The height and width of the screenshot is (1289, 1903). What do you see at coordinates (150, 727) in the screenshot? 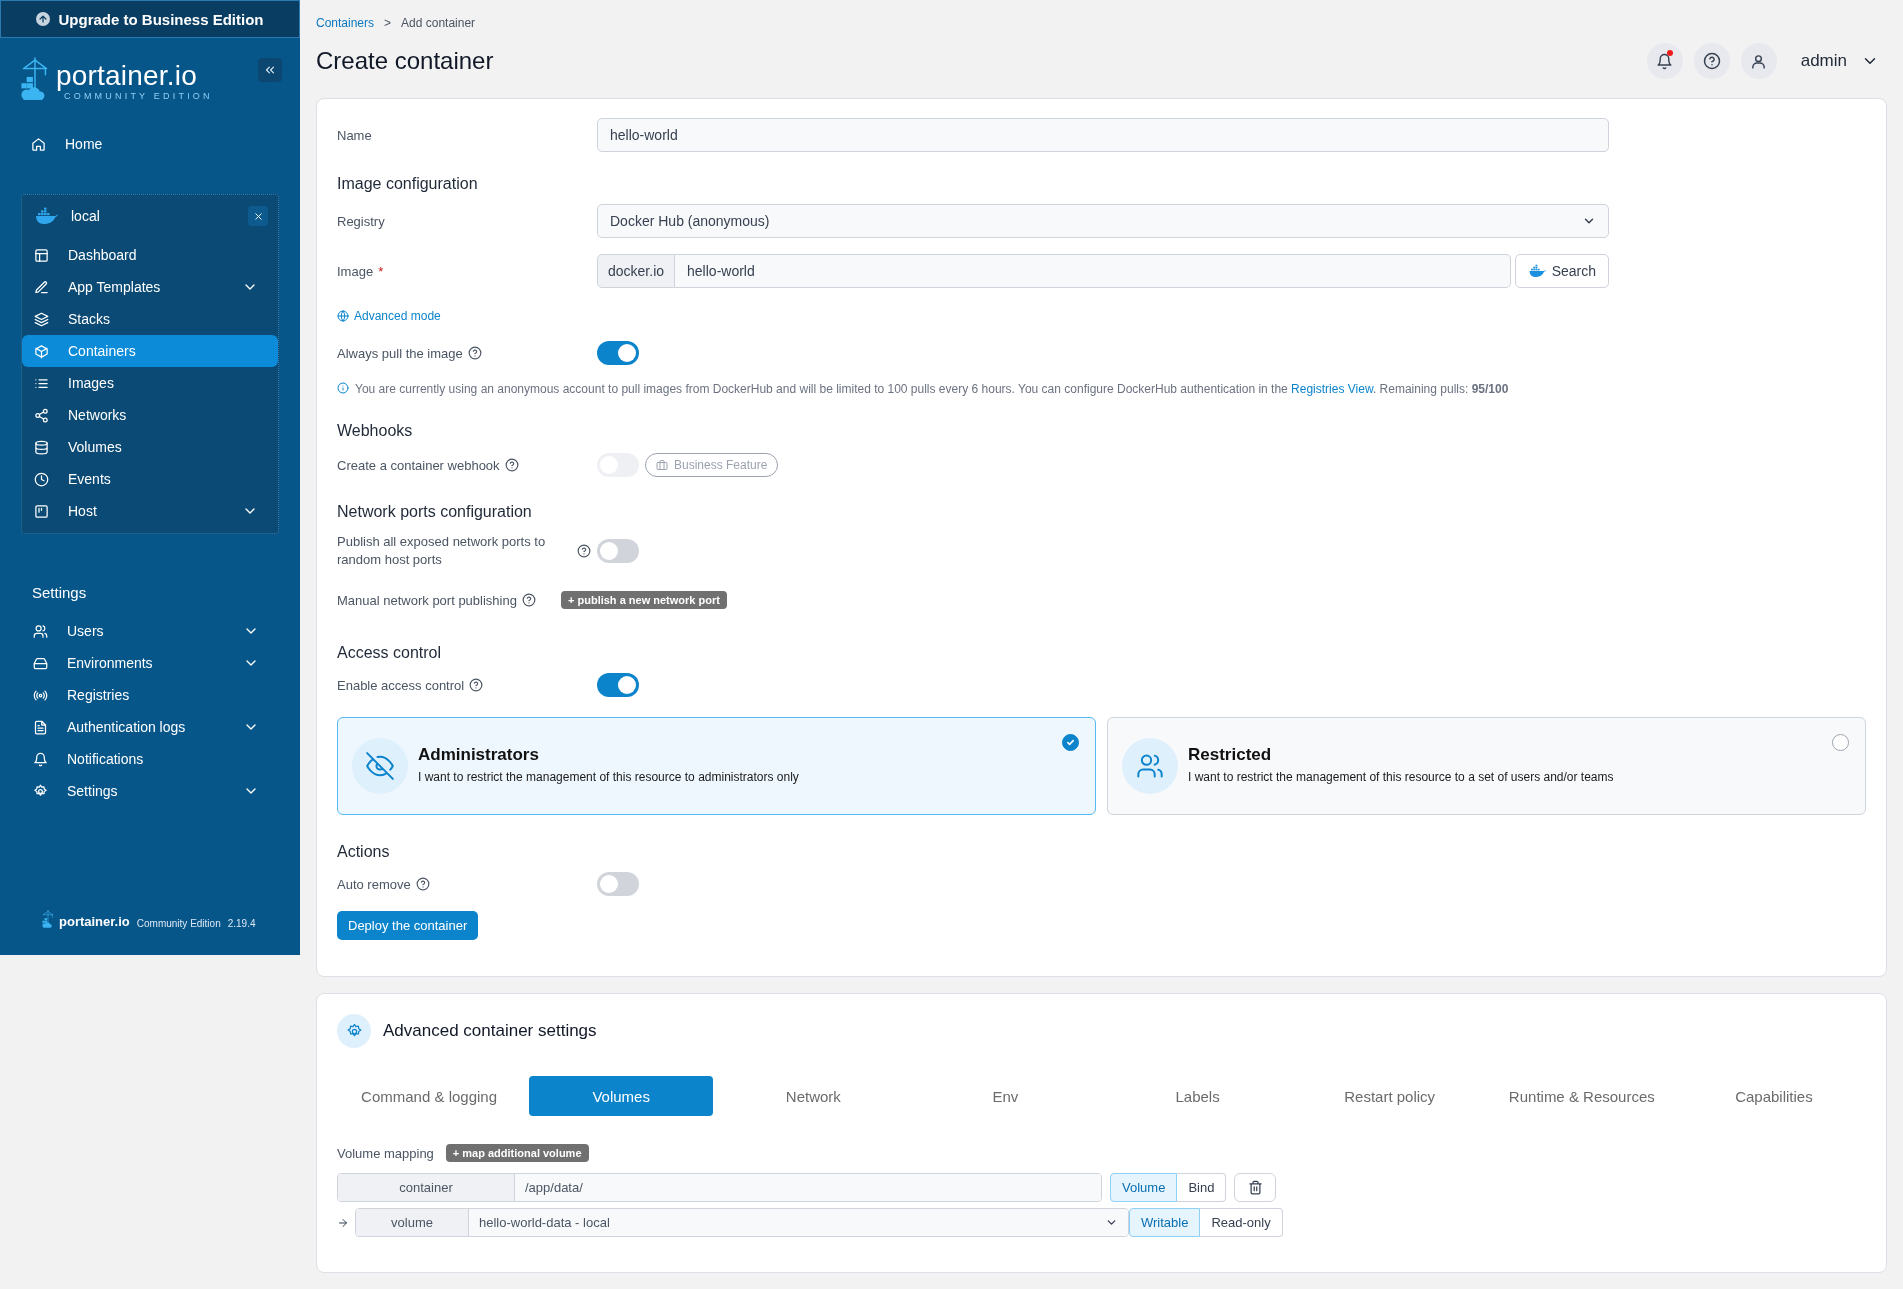
I see `nav-item: Authentication logs` at bounding box center [150, 727].